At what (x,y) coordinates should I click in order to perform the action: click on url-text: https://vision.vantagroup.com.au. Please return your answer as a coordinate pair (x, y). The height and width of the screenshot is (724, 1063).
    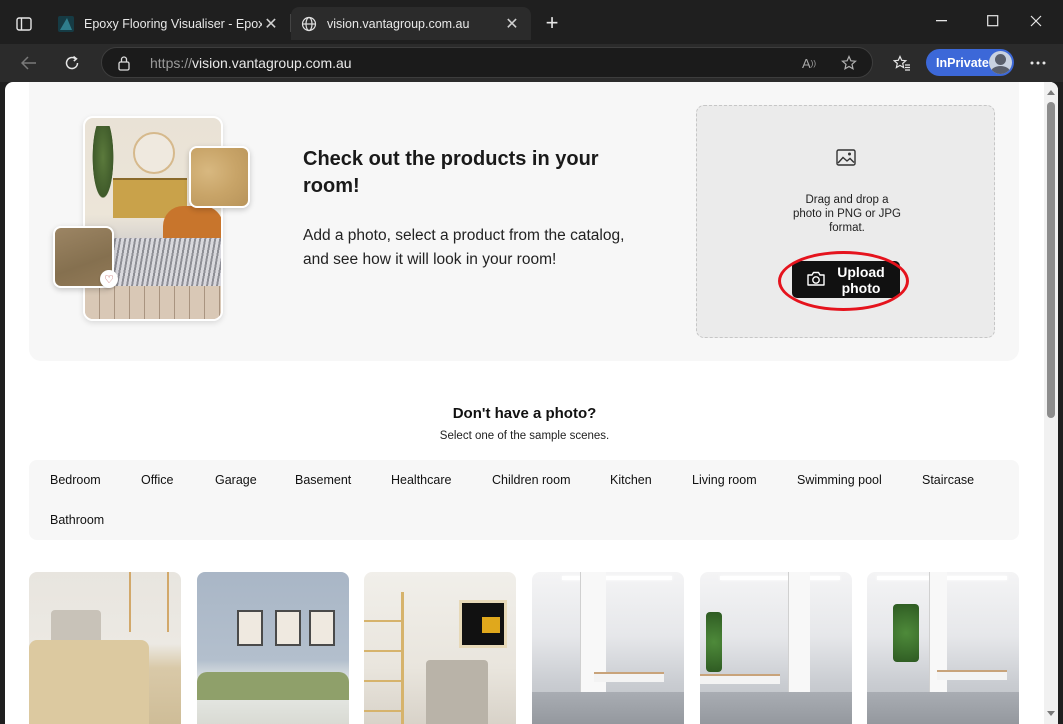
    Looking at the image, I should click on (251, 63).